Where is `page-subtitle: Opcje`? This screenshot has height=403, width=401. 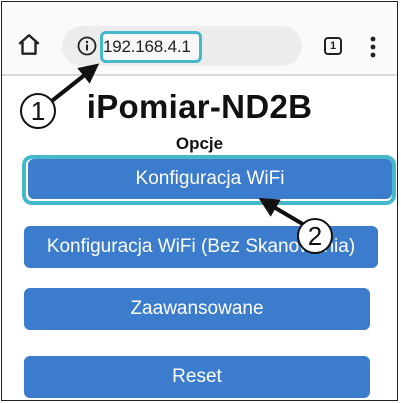 page-subtitle: Opcje is located at coordinates (199, 143).